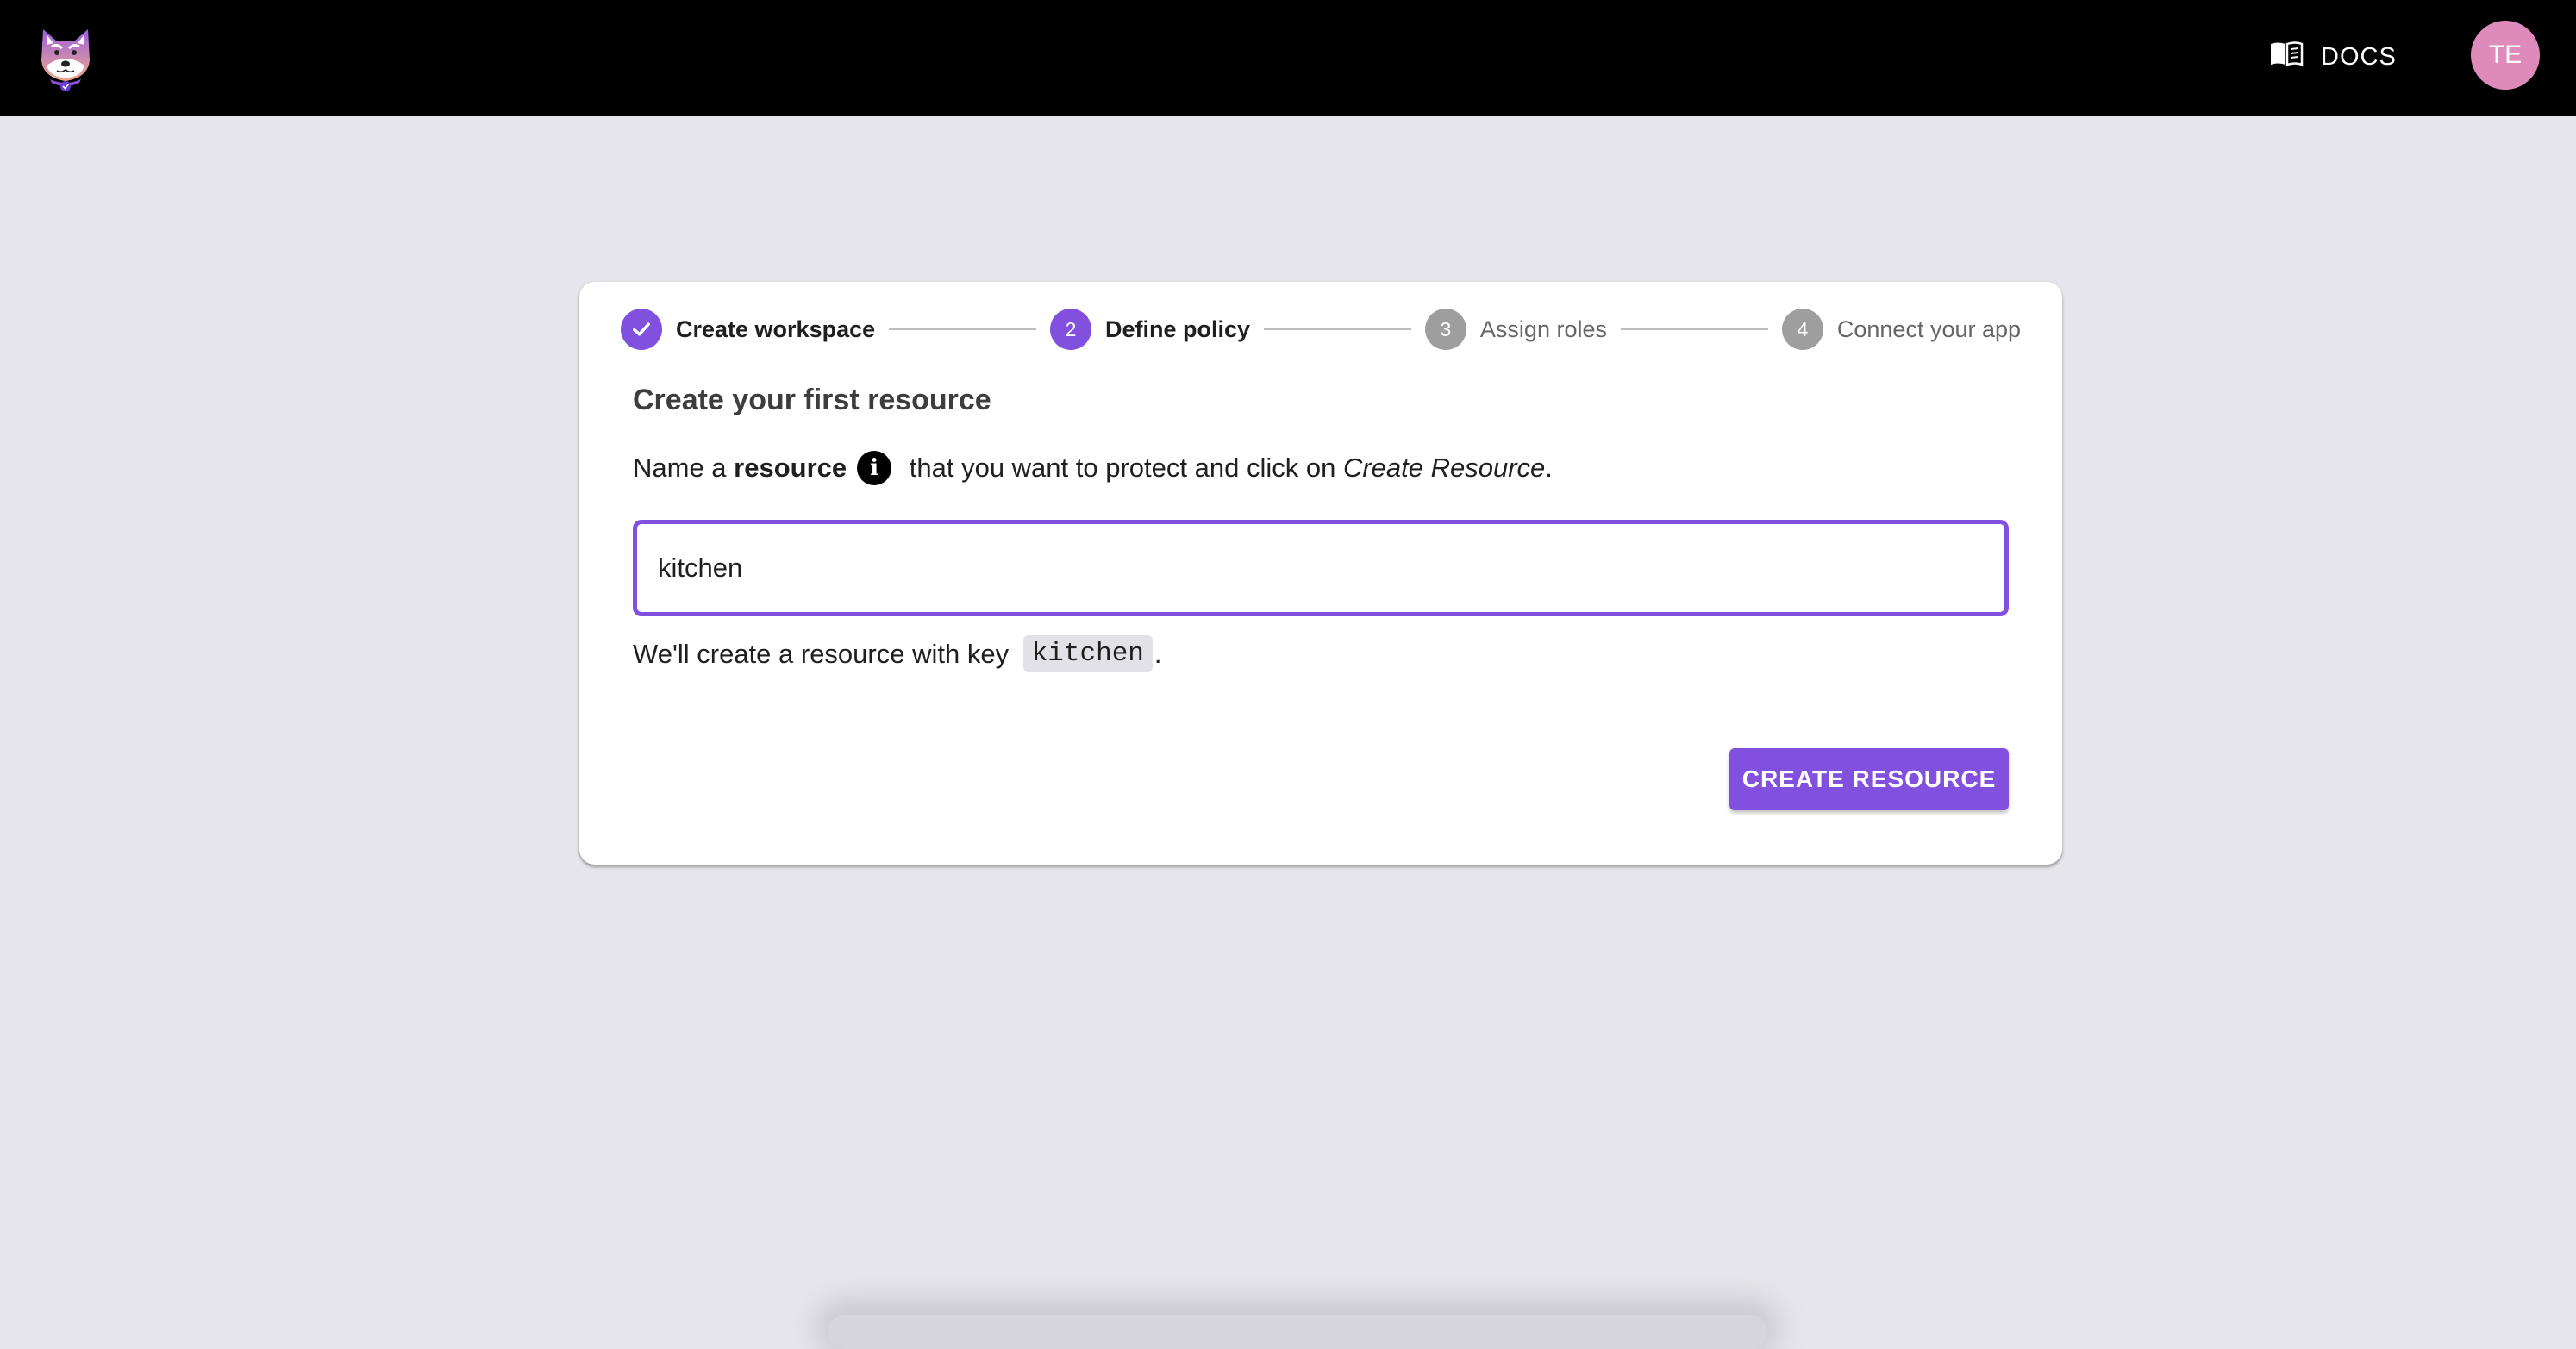 The height and width of the screenshot is (1349, 2576). Describe the element at coordinates (1869, 779) in the screenshot. I see `create-resource-button: CREATE RESOURCE` at that location.